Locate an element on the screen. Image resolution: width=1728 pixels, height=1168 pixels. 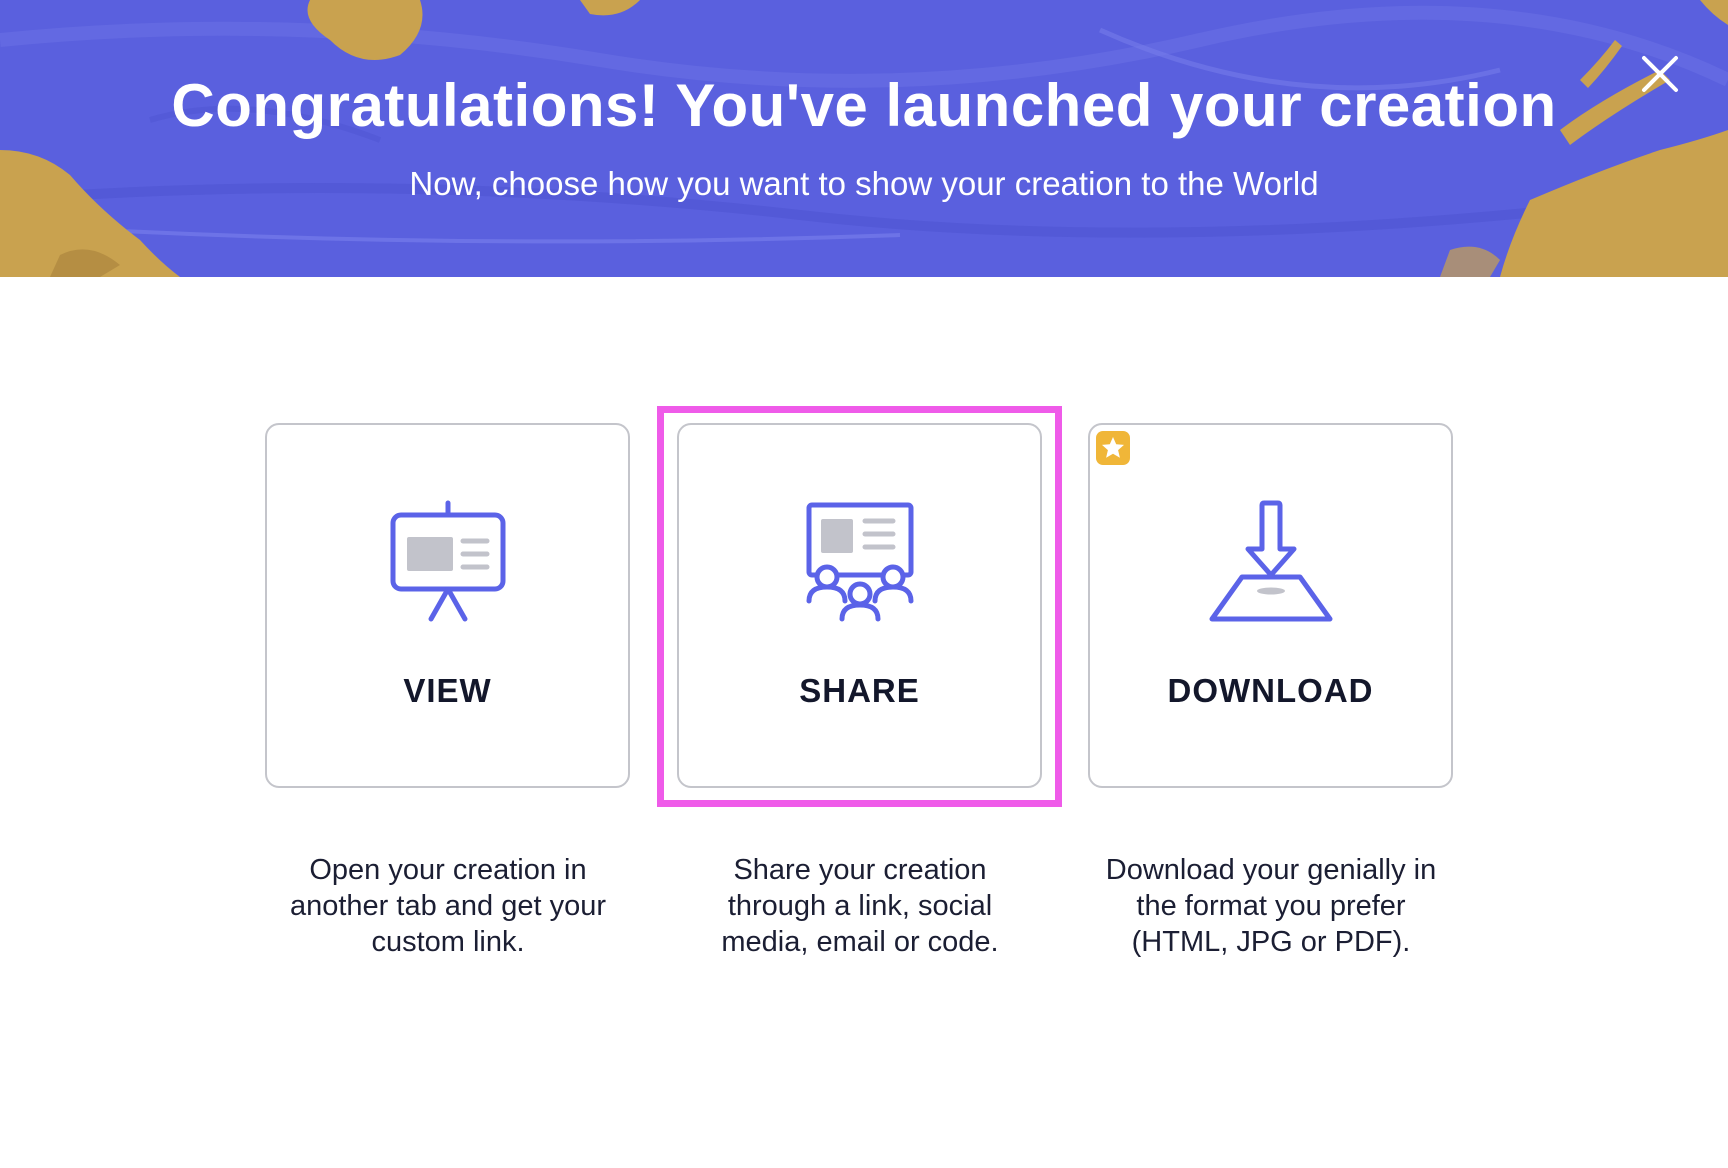
close-icon is located at coordinates (1660, 74).